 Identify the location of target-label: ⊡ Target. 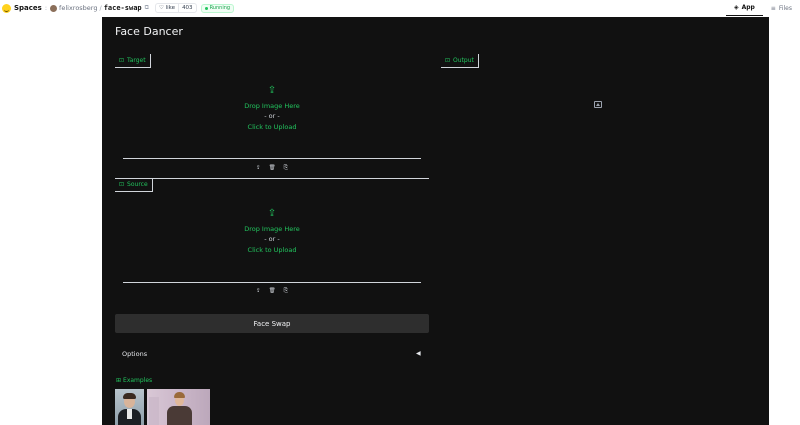
(133, 61).